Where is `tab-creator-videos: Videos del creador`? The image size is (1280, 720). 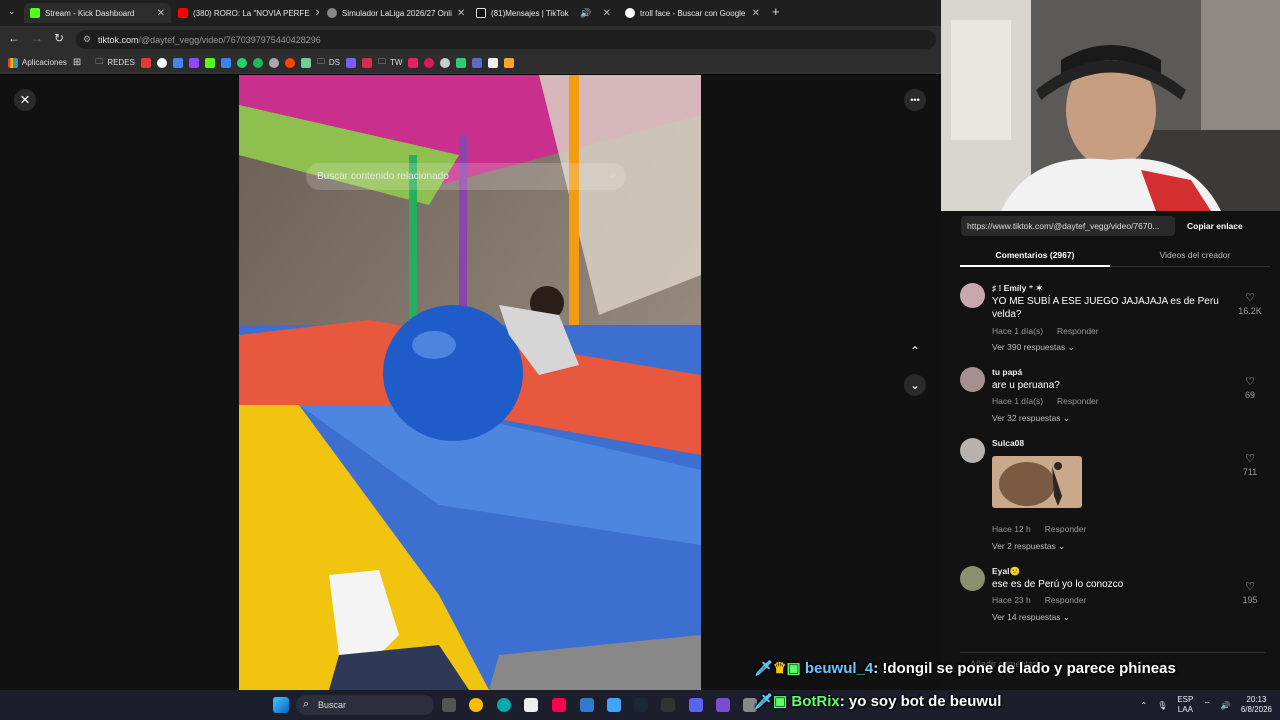
tab-creator-videos: Videos del creador is located at coordinates (1195, 255).